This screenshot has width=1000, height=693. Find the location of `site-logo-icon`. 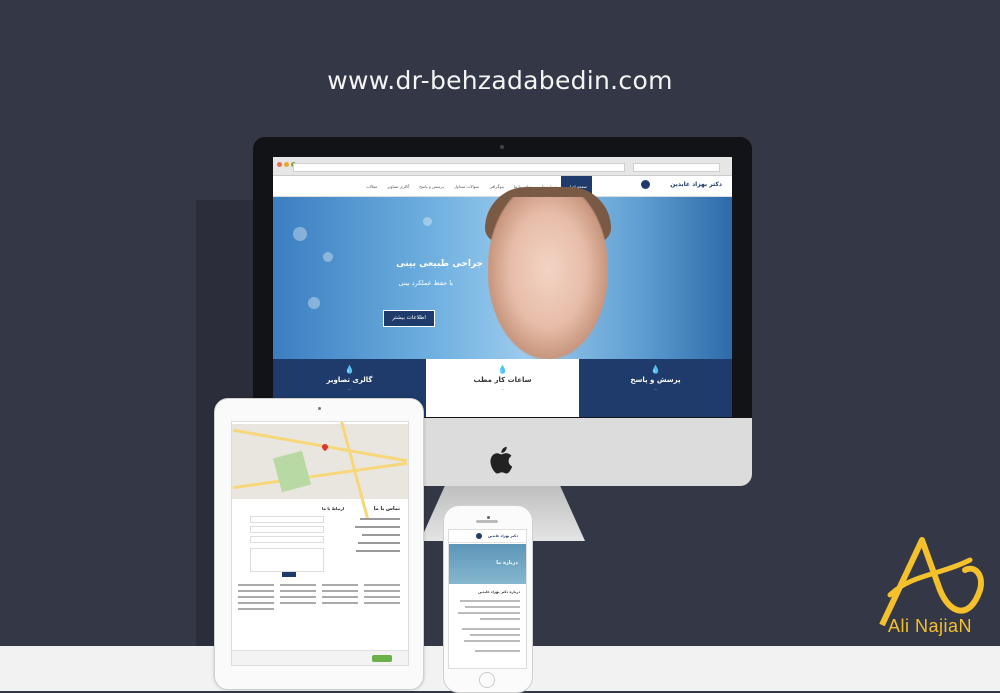

site-logo-icon is located at coordinates (645, 184).